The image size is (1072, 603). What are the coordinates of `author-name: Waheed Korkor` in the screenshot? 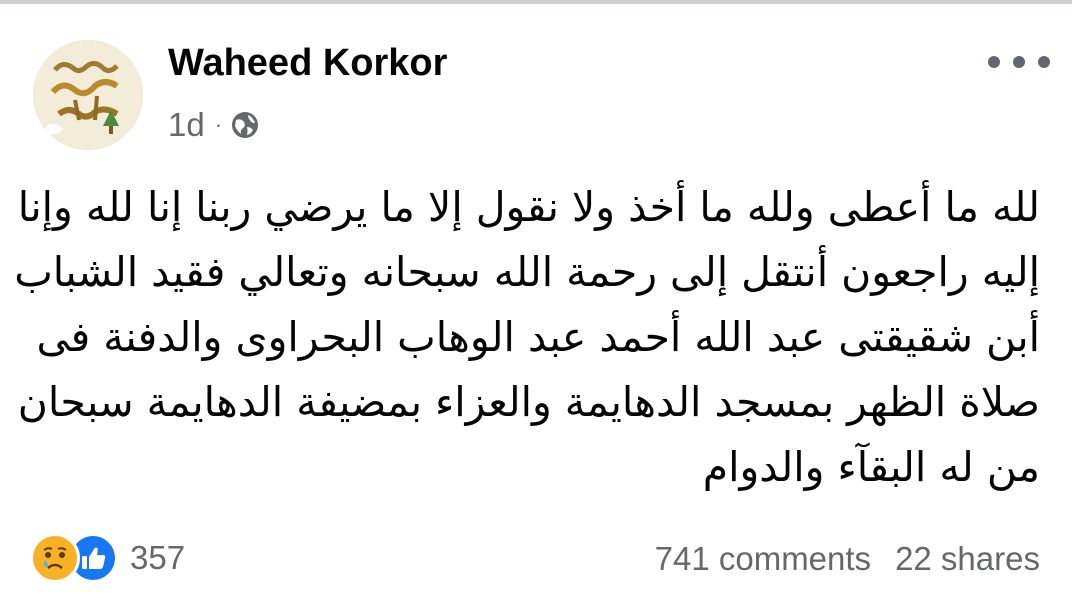 It's located at (307, 63).